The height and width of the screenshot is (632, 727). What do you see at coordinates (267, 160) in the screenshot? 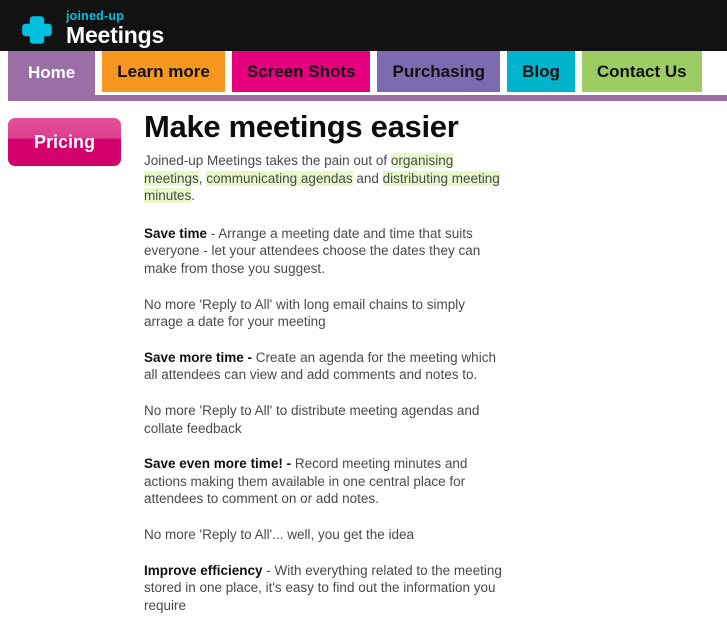
I see `intro-text-1: Joined-up Meetings takes the pain out of` at bounding box center [267, 160].